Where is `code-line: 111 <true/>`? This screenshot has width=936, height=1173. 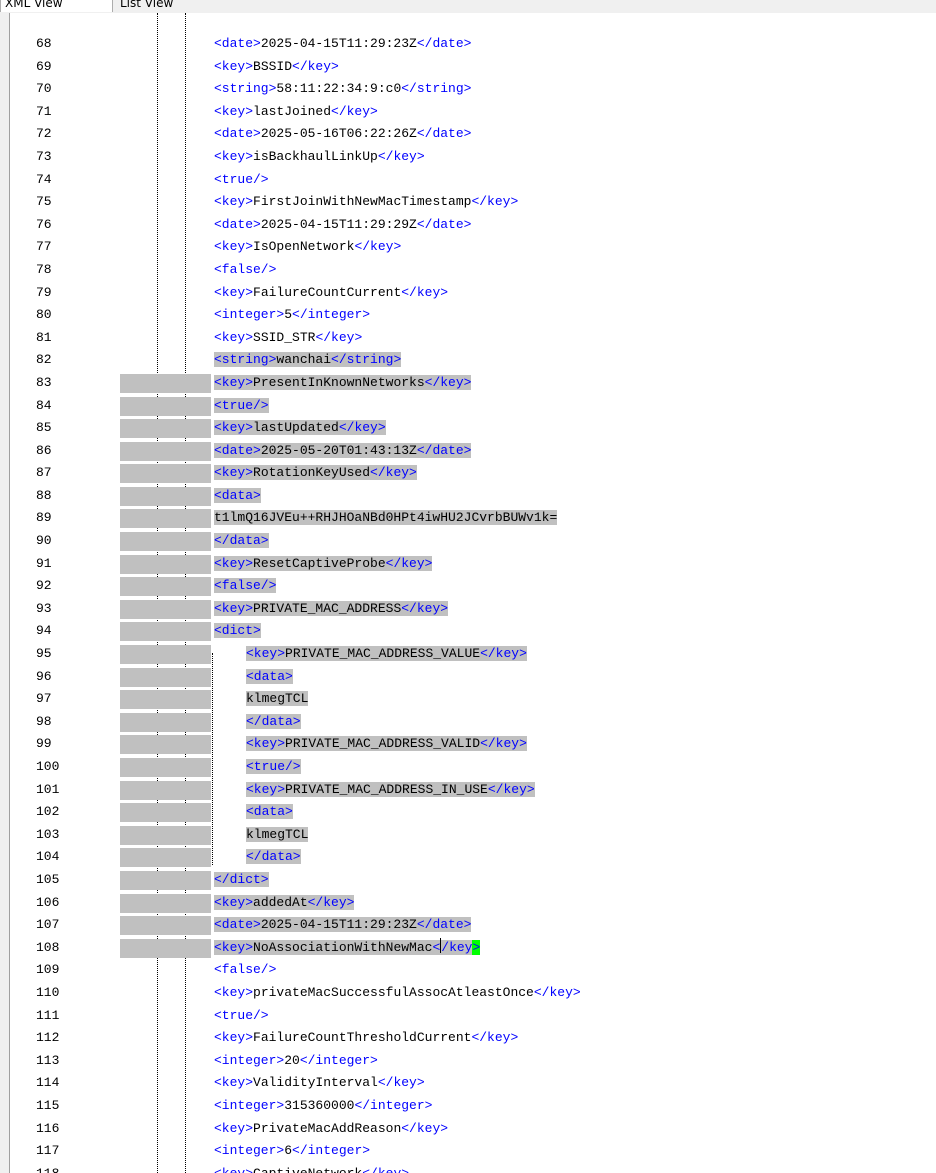 code-line: 111 <true/> is located at coordinates (468, 1016).